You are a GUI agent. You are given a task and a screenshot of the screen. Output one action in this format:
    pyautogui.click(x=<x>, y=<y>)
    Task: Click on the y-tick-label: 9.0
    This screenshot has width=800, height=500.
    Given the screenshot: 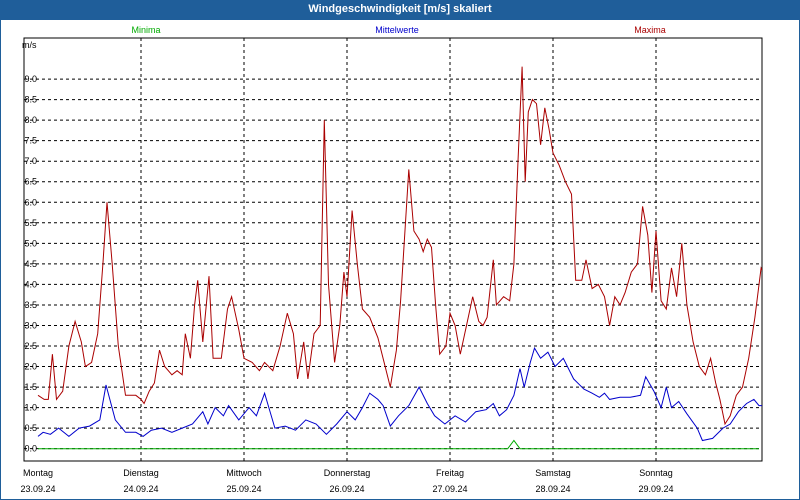 What is the action you would take?
    pyautogui.click(x=30, y=79)
    